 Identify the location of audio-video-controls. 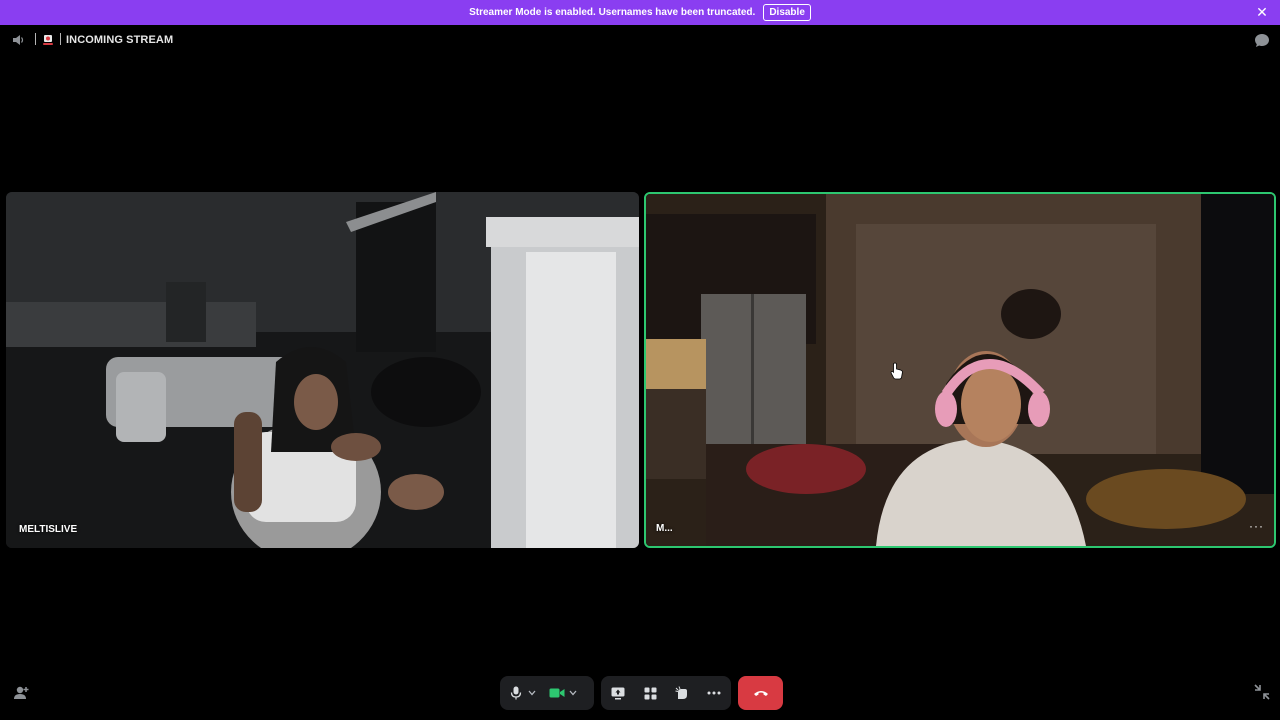
(547, 693).